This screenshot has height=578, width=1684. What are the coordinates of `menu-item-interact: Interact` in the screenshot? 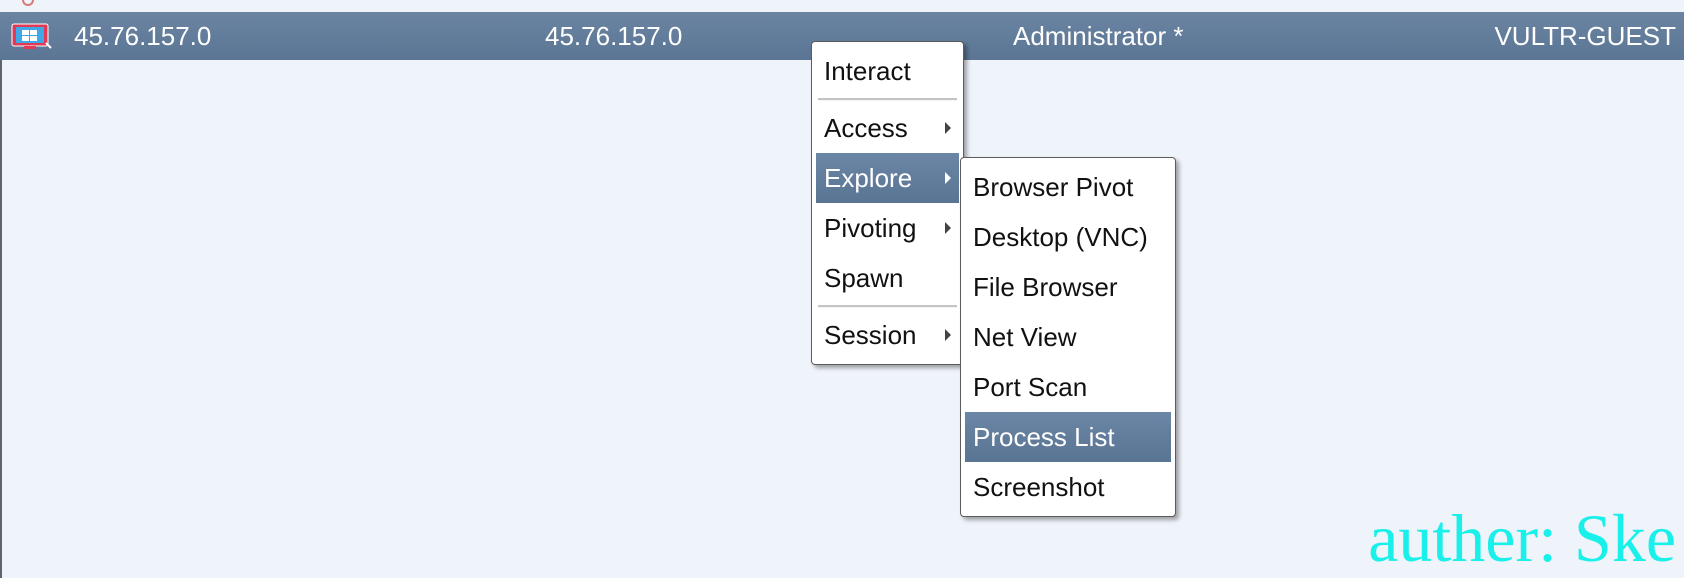 It's located at (887, 71).